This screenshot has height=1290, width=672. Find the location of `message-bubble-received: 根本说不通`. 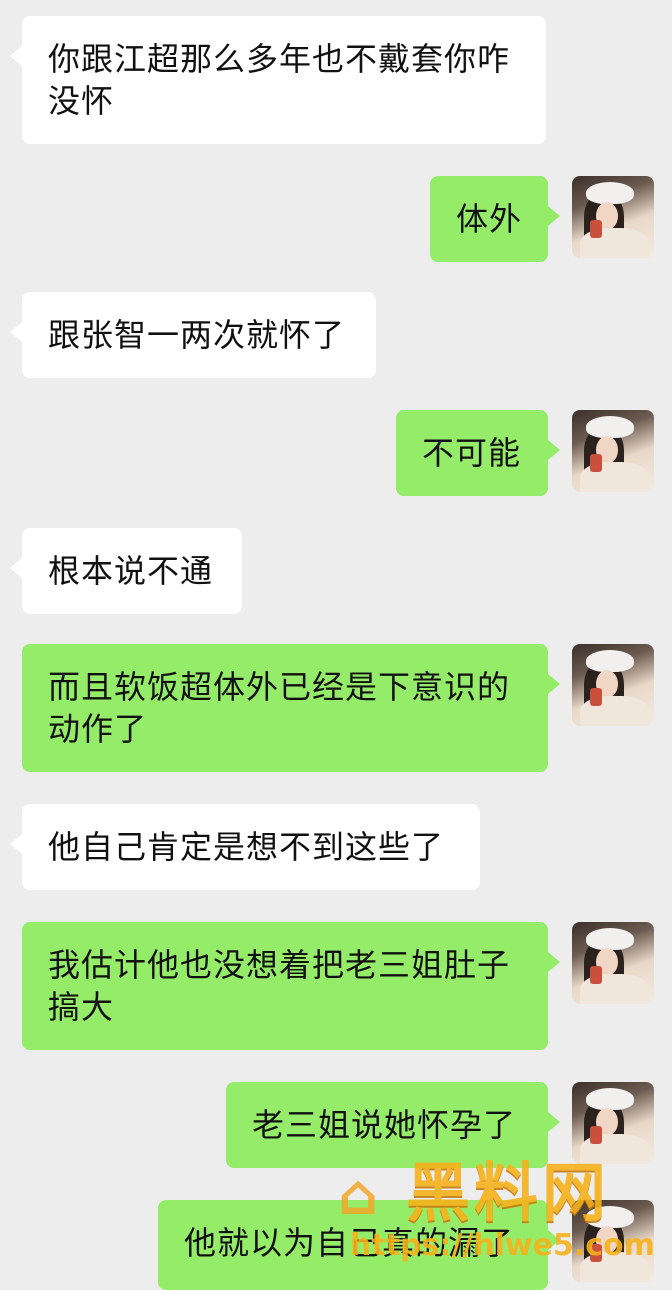

message-bubble-received: 根本说不通 is located at coordinates (126, 571).